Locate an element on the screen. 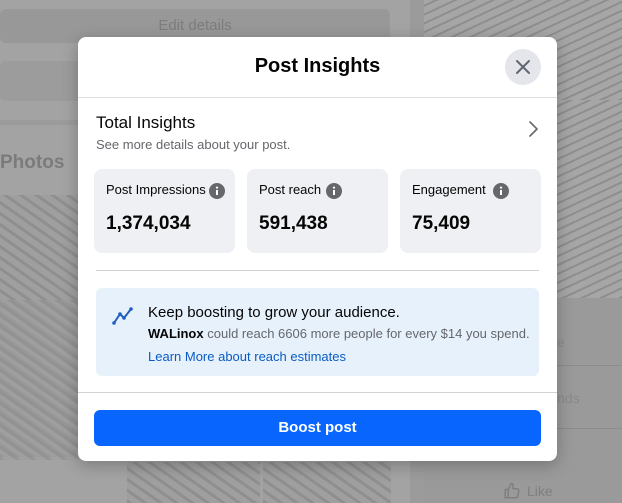 The image size is (622, 503). stat-label: Engagement is located at coordinates (449, 189).